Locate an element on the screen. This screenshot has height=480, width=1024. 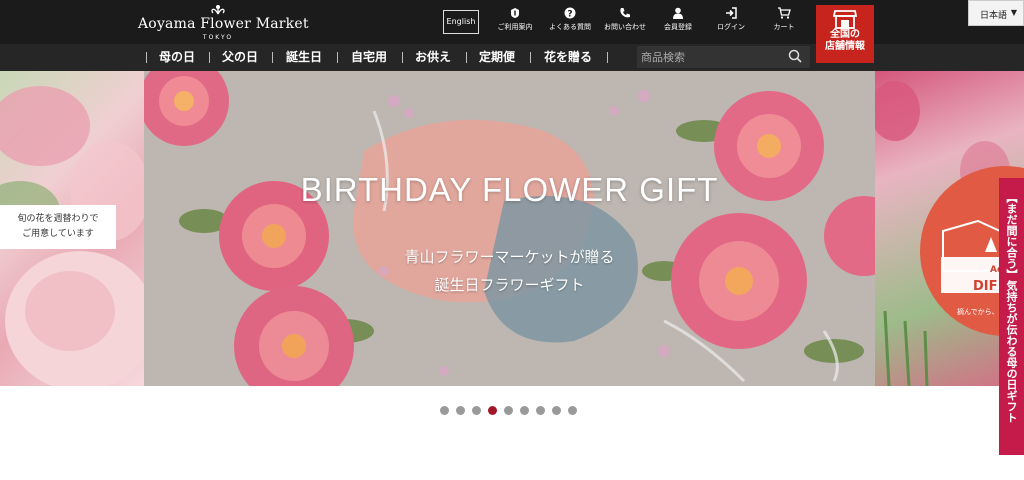
store-info-button: 全国の 店舗情報 is located at coordinates (845, 34).